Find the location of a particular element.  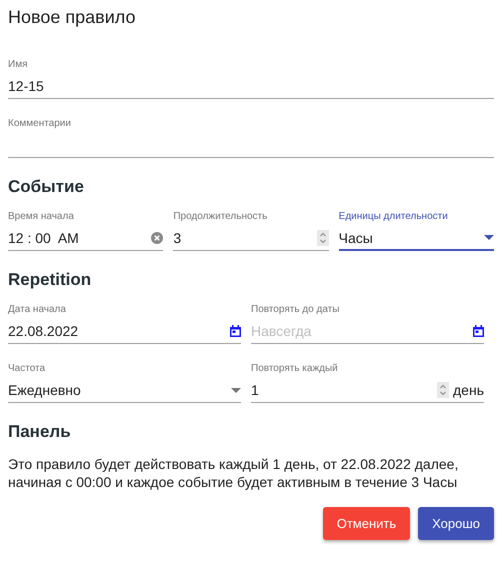

input-field: 1 день is located at coordinates (367, 390).